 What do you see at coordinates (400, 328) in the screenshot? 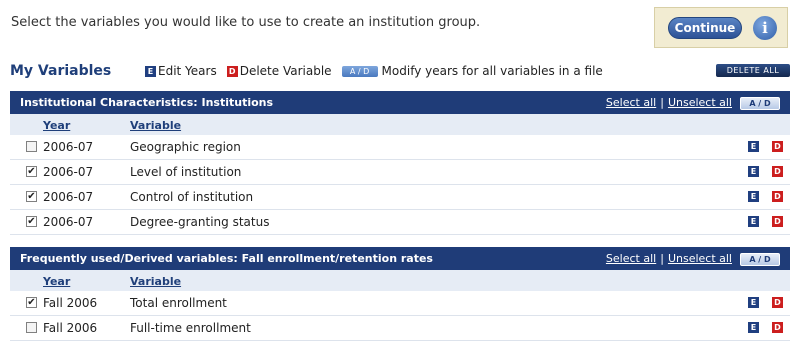
I see `table-row: Fall 2006 Full-time enrollment E D` at bounding box center [400, 328].